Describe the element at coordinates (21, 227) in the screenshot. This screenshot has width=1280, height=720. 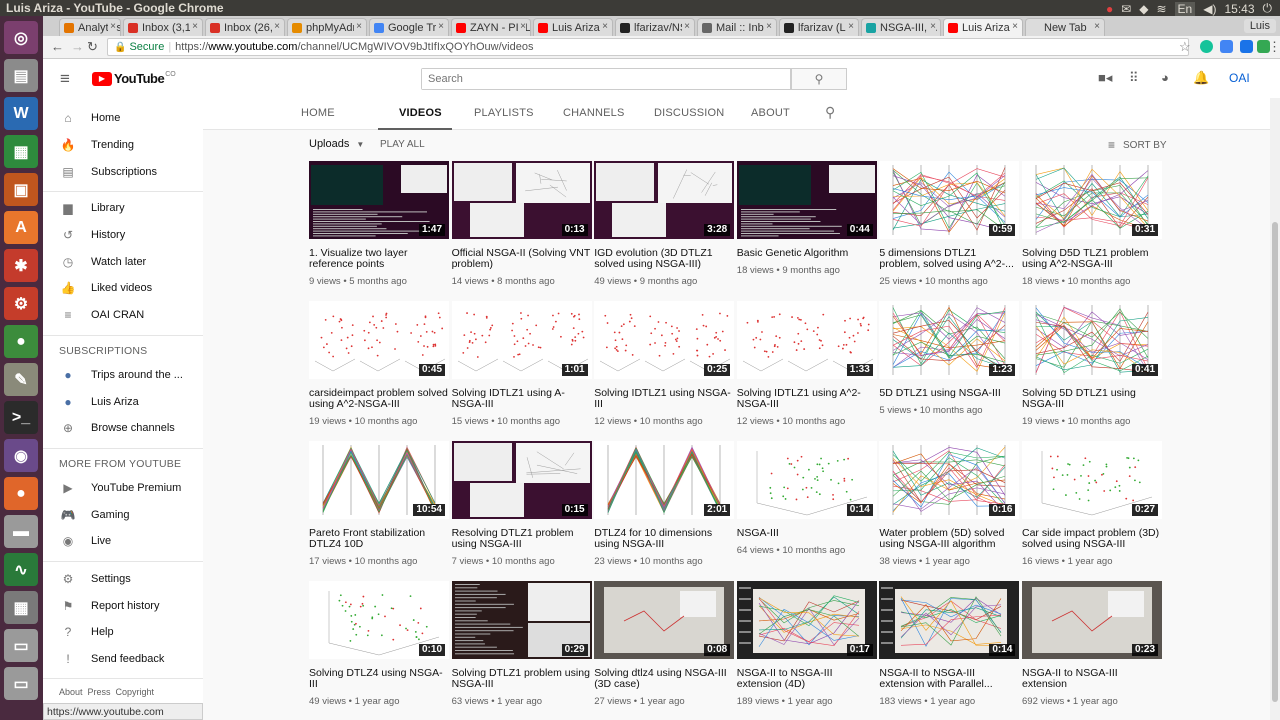
I see `software-center-icon: A` at that location.